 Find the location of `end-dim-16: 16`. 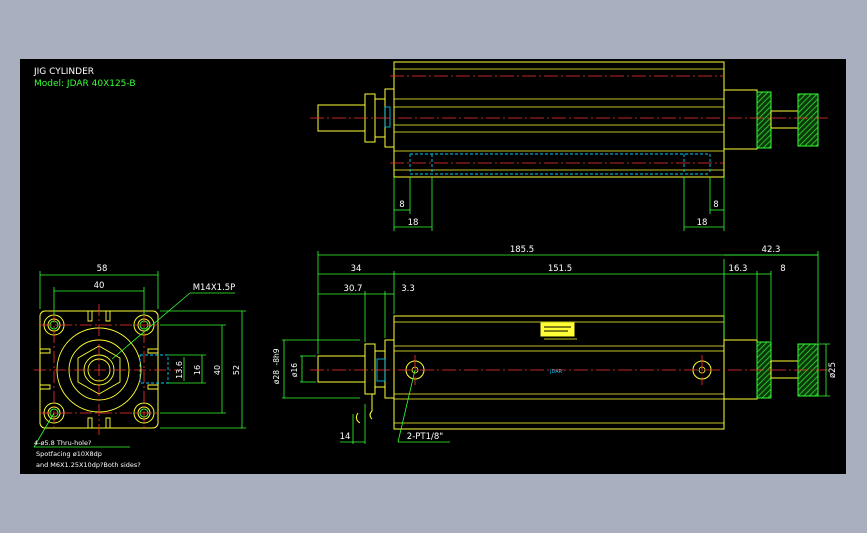

end-dim-16: 16 is located at coordinates (197, 370).